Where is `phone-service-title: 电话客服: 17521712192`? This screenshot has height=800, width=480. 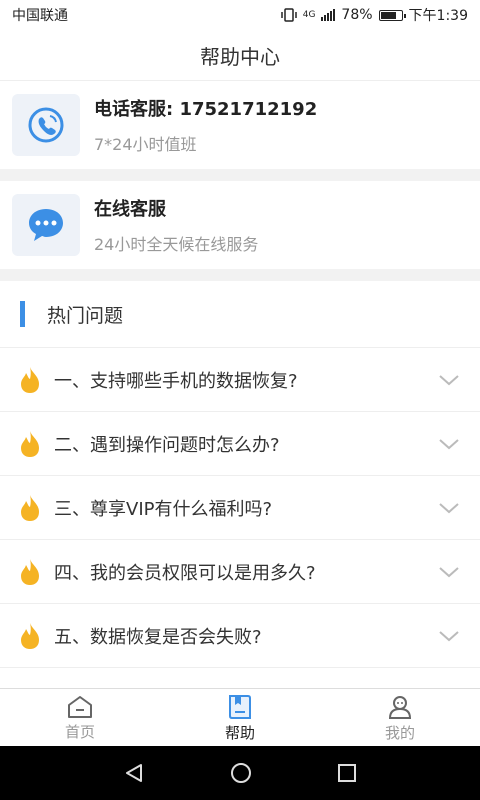
phone-service-title: 电话客服: 17521712192 is located at coordinates (206, 109).